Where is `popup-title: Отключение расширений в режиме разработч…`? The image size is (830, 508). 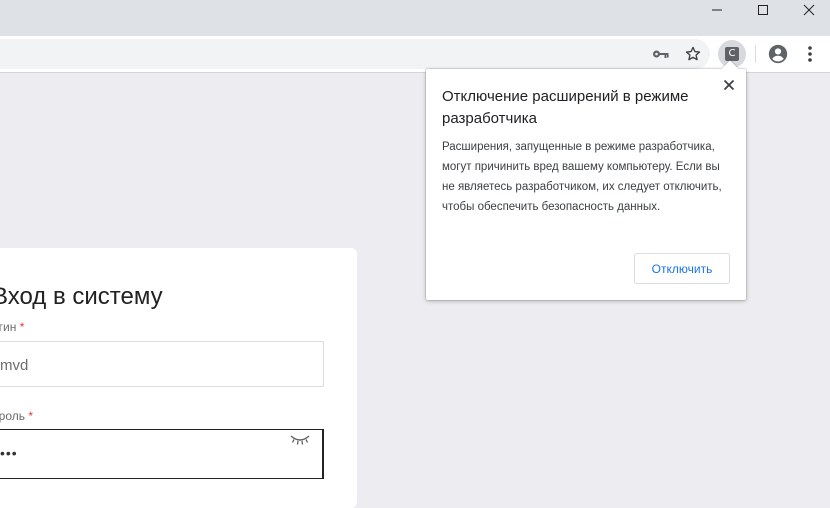
popup-title: Отключение расширений в режиме разработч… is located at coordinates (565, 107).